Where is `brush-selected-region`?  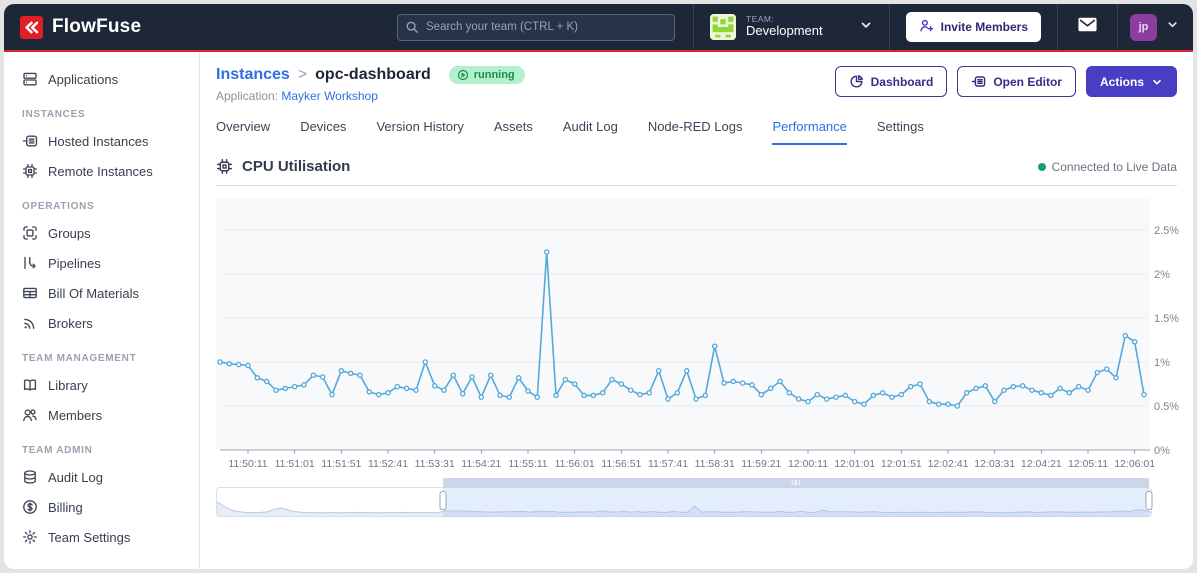
brush-selected-region is located at coordinates (796, 502).